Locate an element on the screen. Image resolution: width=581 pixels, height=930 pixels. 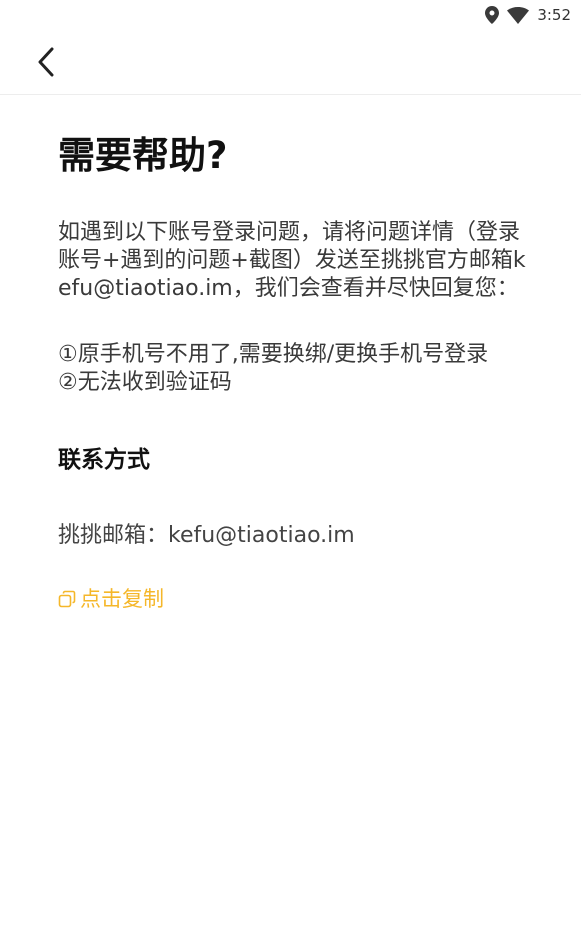
page-title: 需要帮助? is located at coordinates (143, 155).